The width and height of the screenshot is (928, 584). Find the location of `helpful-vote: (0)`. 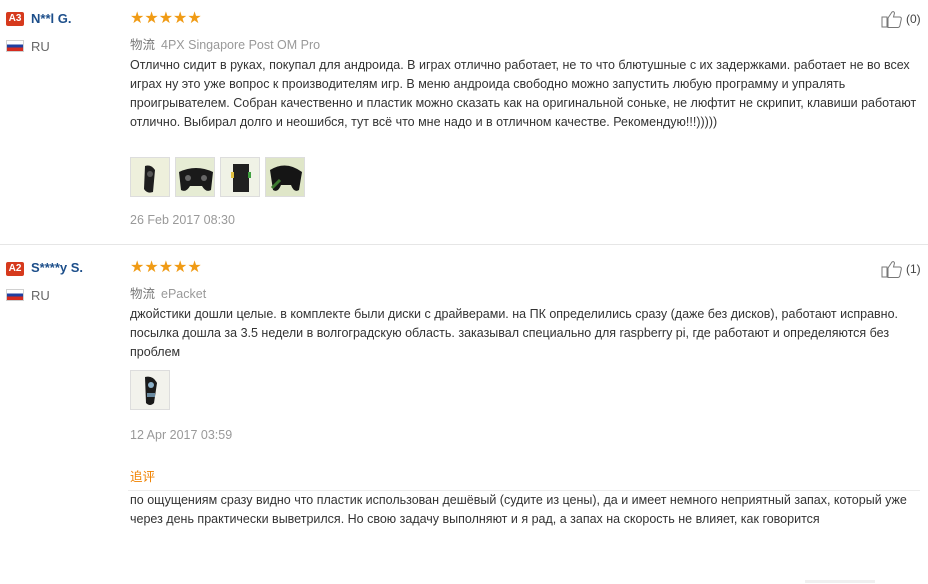

helpful-vote: (0) is located at coordinates (901, 19).